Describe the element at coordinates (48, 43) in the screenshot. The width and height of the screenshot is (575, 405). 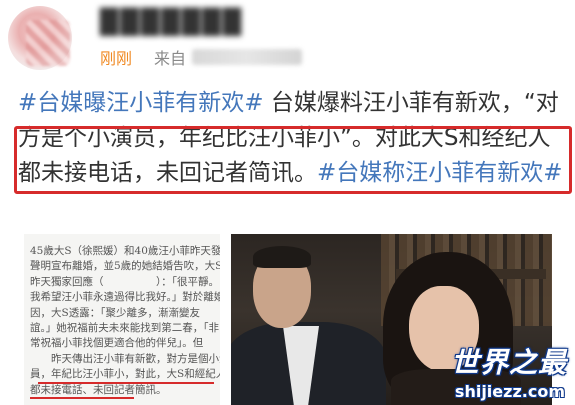
I see `avatar-blur-mask` at that location.